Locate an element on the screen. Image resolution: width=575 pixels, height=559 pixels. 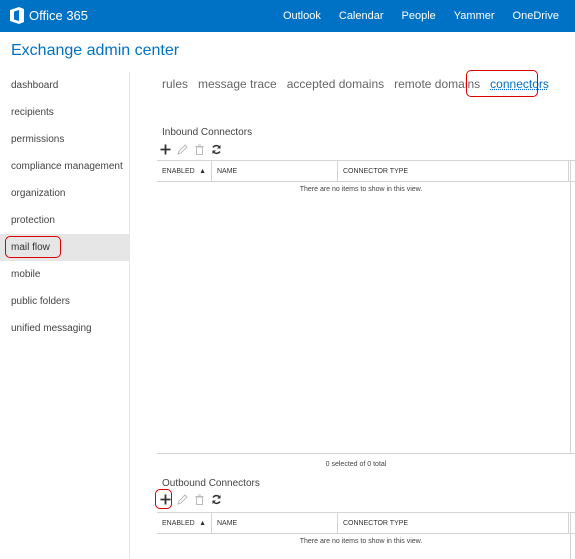
sidebar-item-label: unified messaging is located at coordinates (51, 328).